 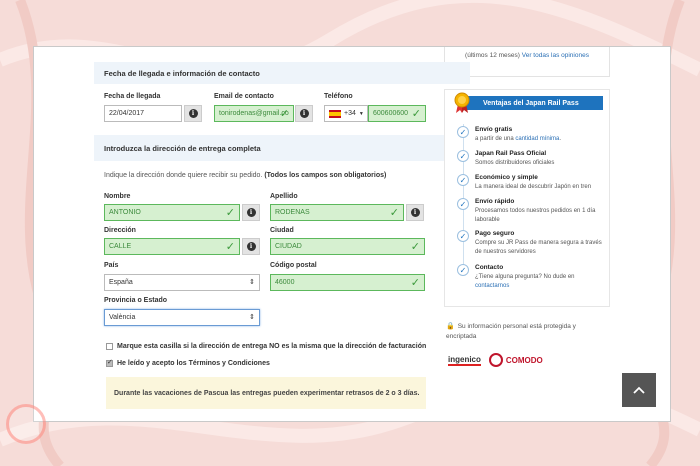 I want to click on email-info-button: i, so click(x=304, y=113).